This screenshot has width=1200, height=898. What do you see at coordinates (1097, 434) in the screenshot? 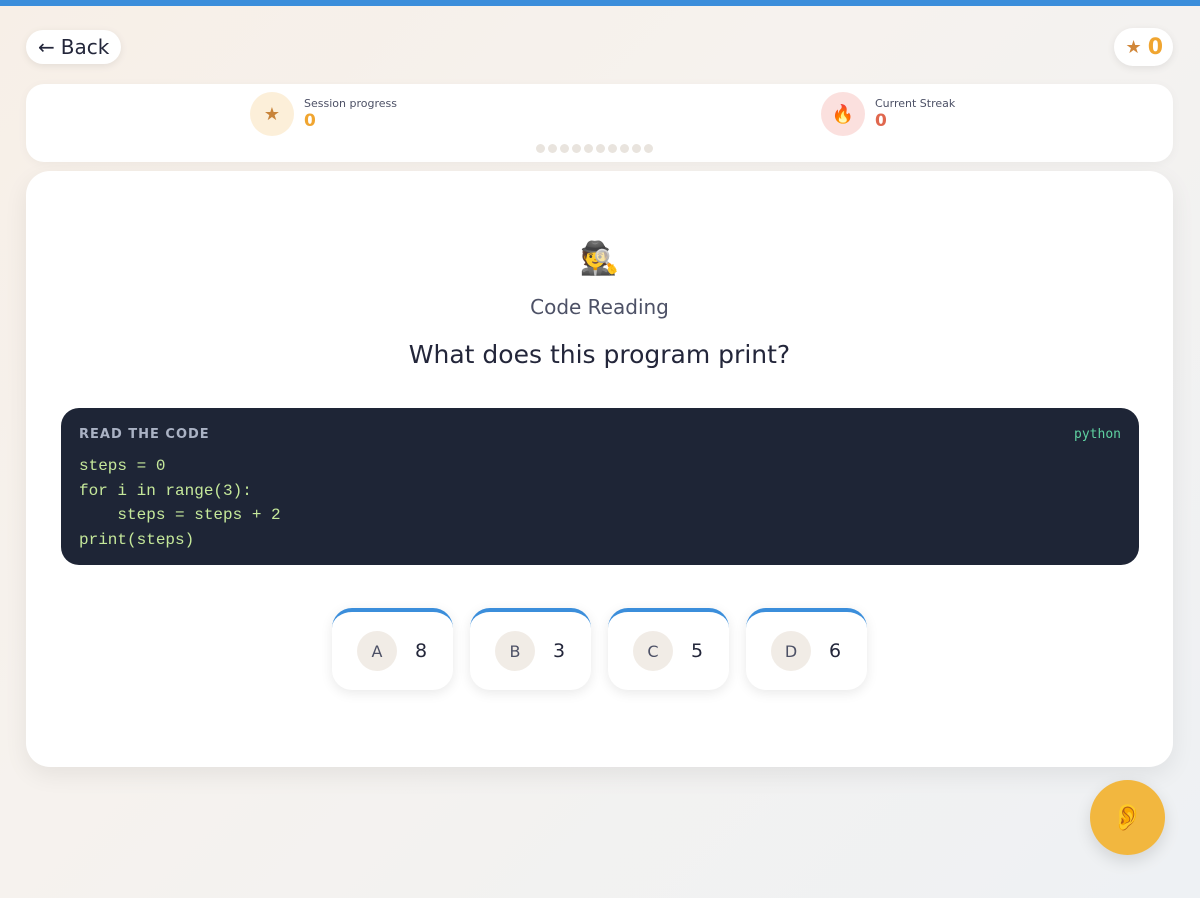
I see `code-language: python` at bounding box center [1097, 434].